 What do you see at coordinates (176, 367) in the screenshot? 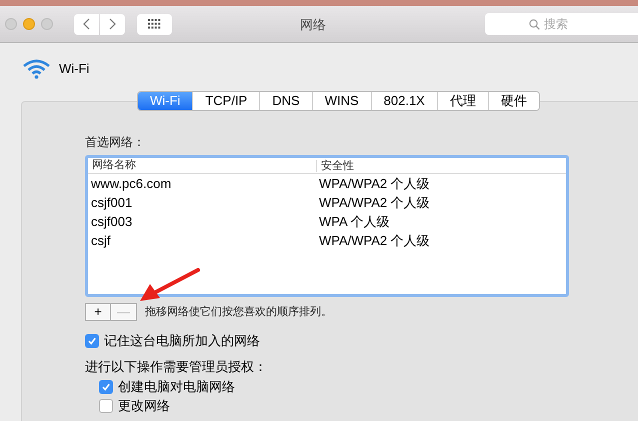
I see `section-label: 进行以下操作需要管理员授权：` at bounding box center [176, 367].